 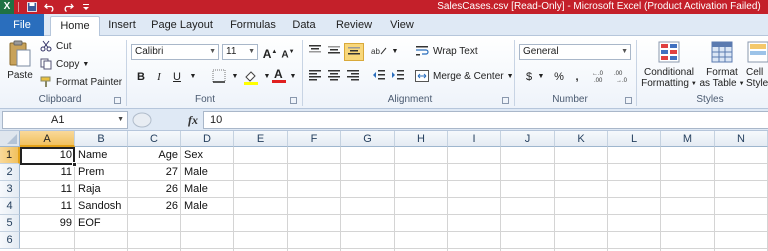 What do you see at coordinates (505, 100) in the screenshot?
I see `alignment-launcher-icon` at bounding box center [505, 100].